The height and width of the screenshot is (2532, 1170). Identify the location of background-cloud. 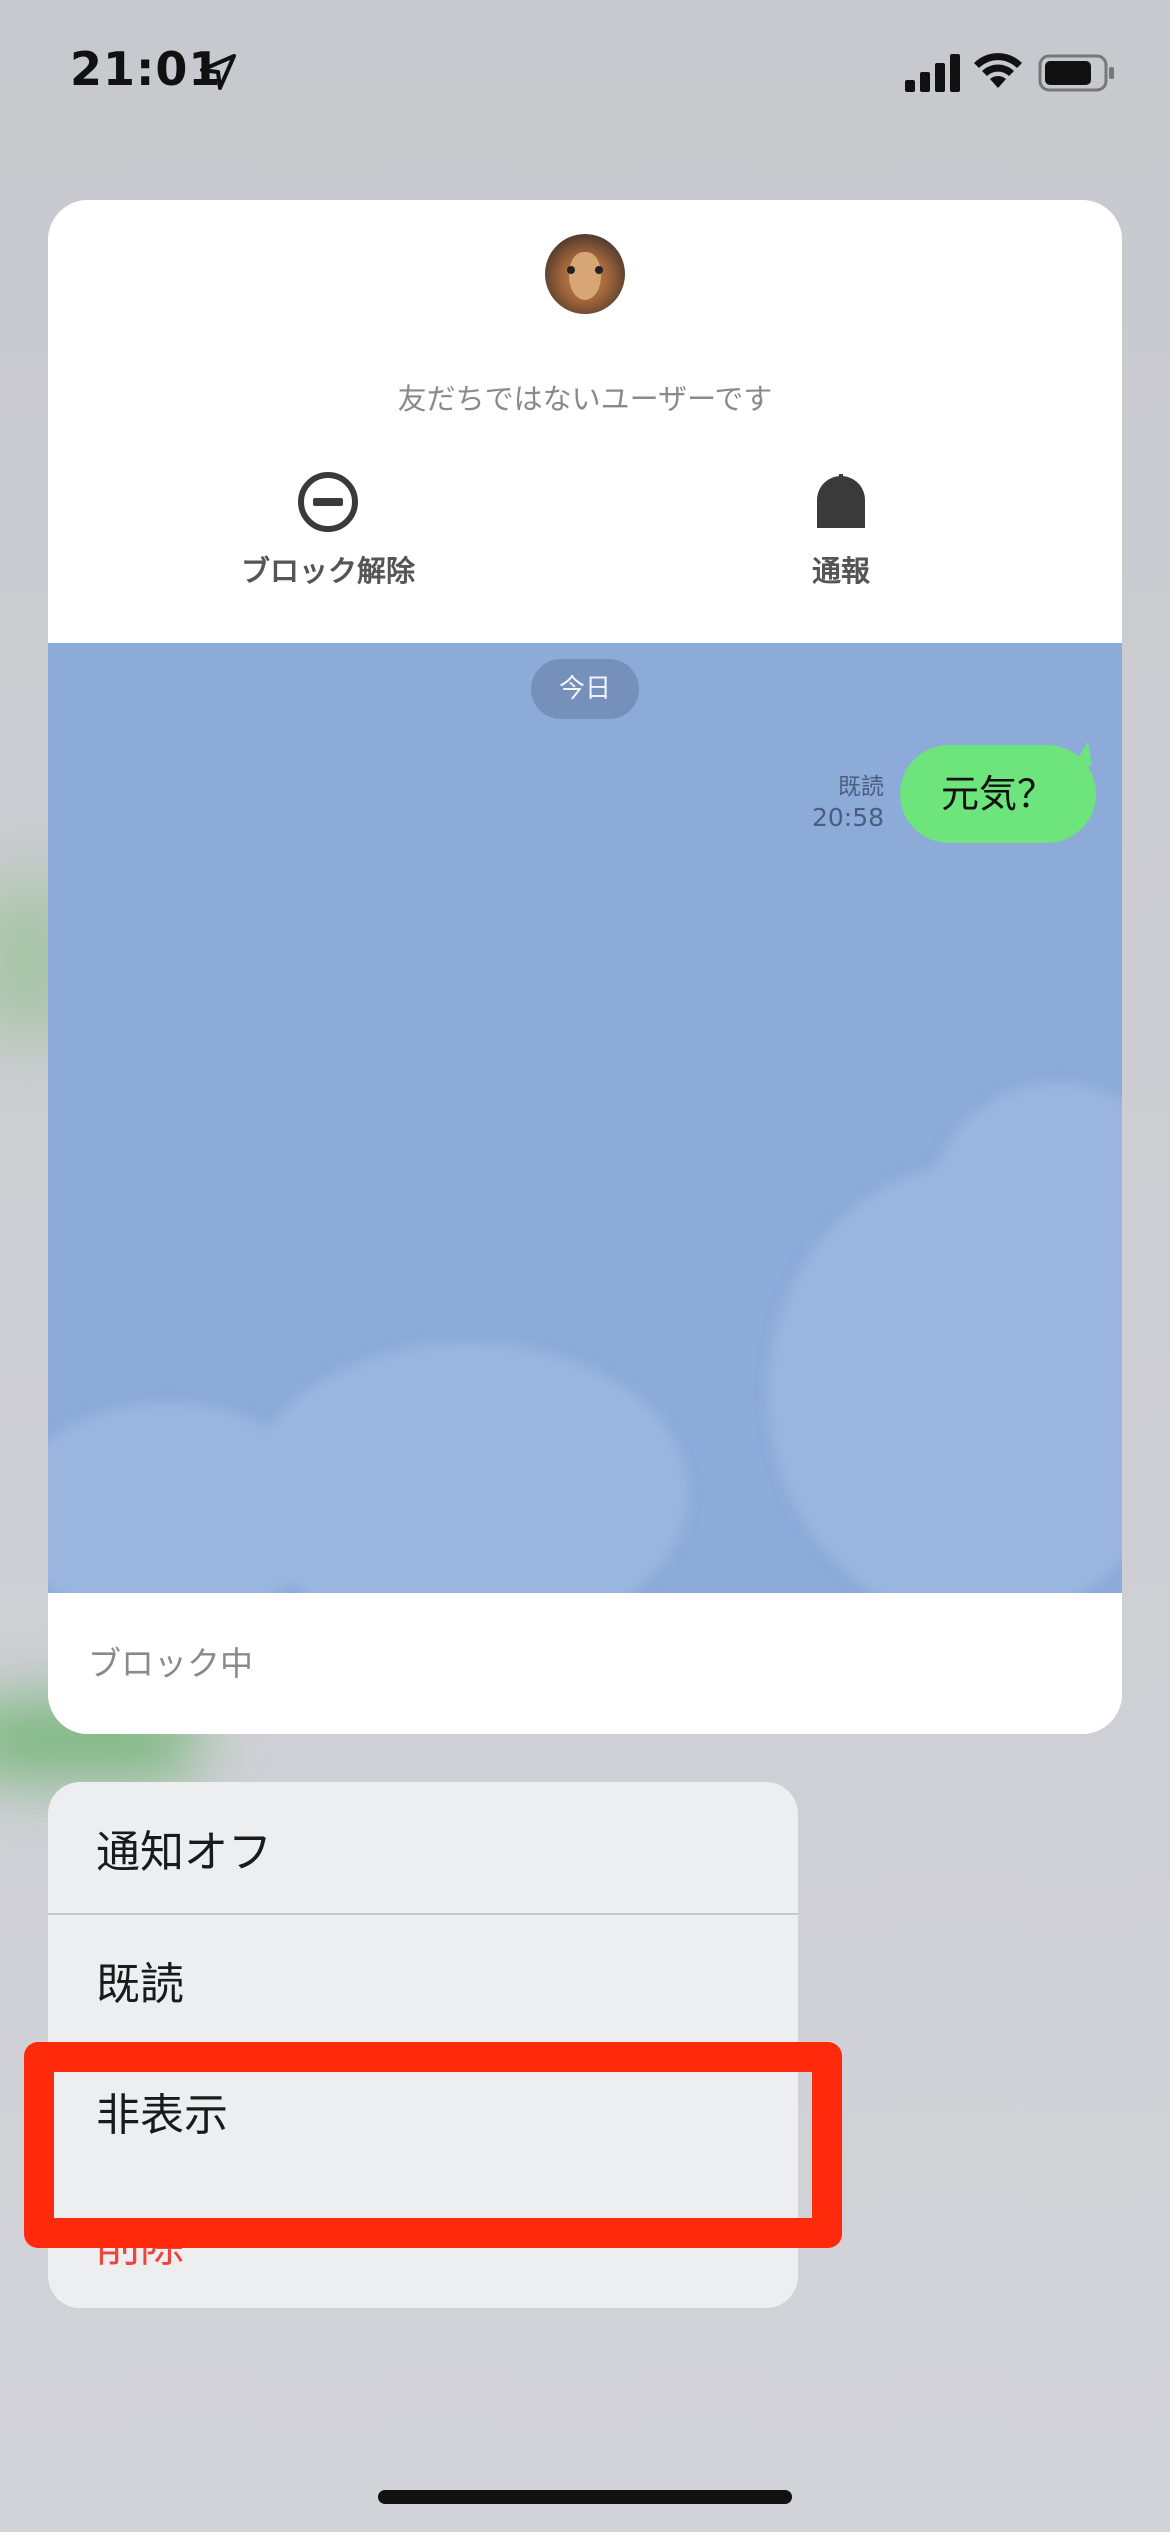
(468, 1468).